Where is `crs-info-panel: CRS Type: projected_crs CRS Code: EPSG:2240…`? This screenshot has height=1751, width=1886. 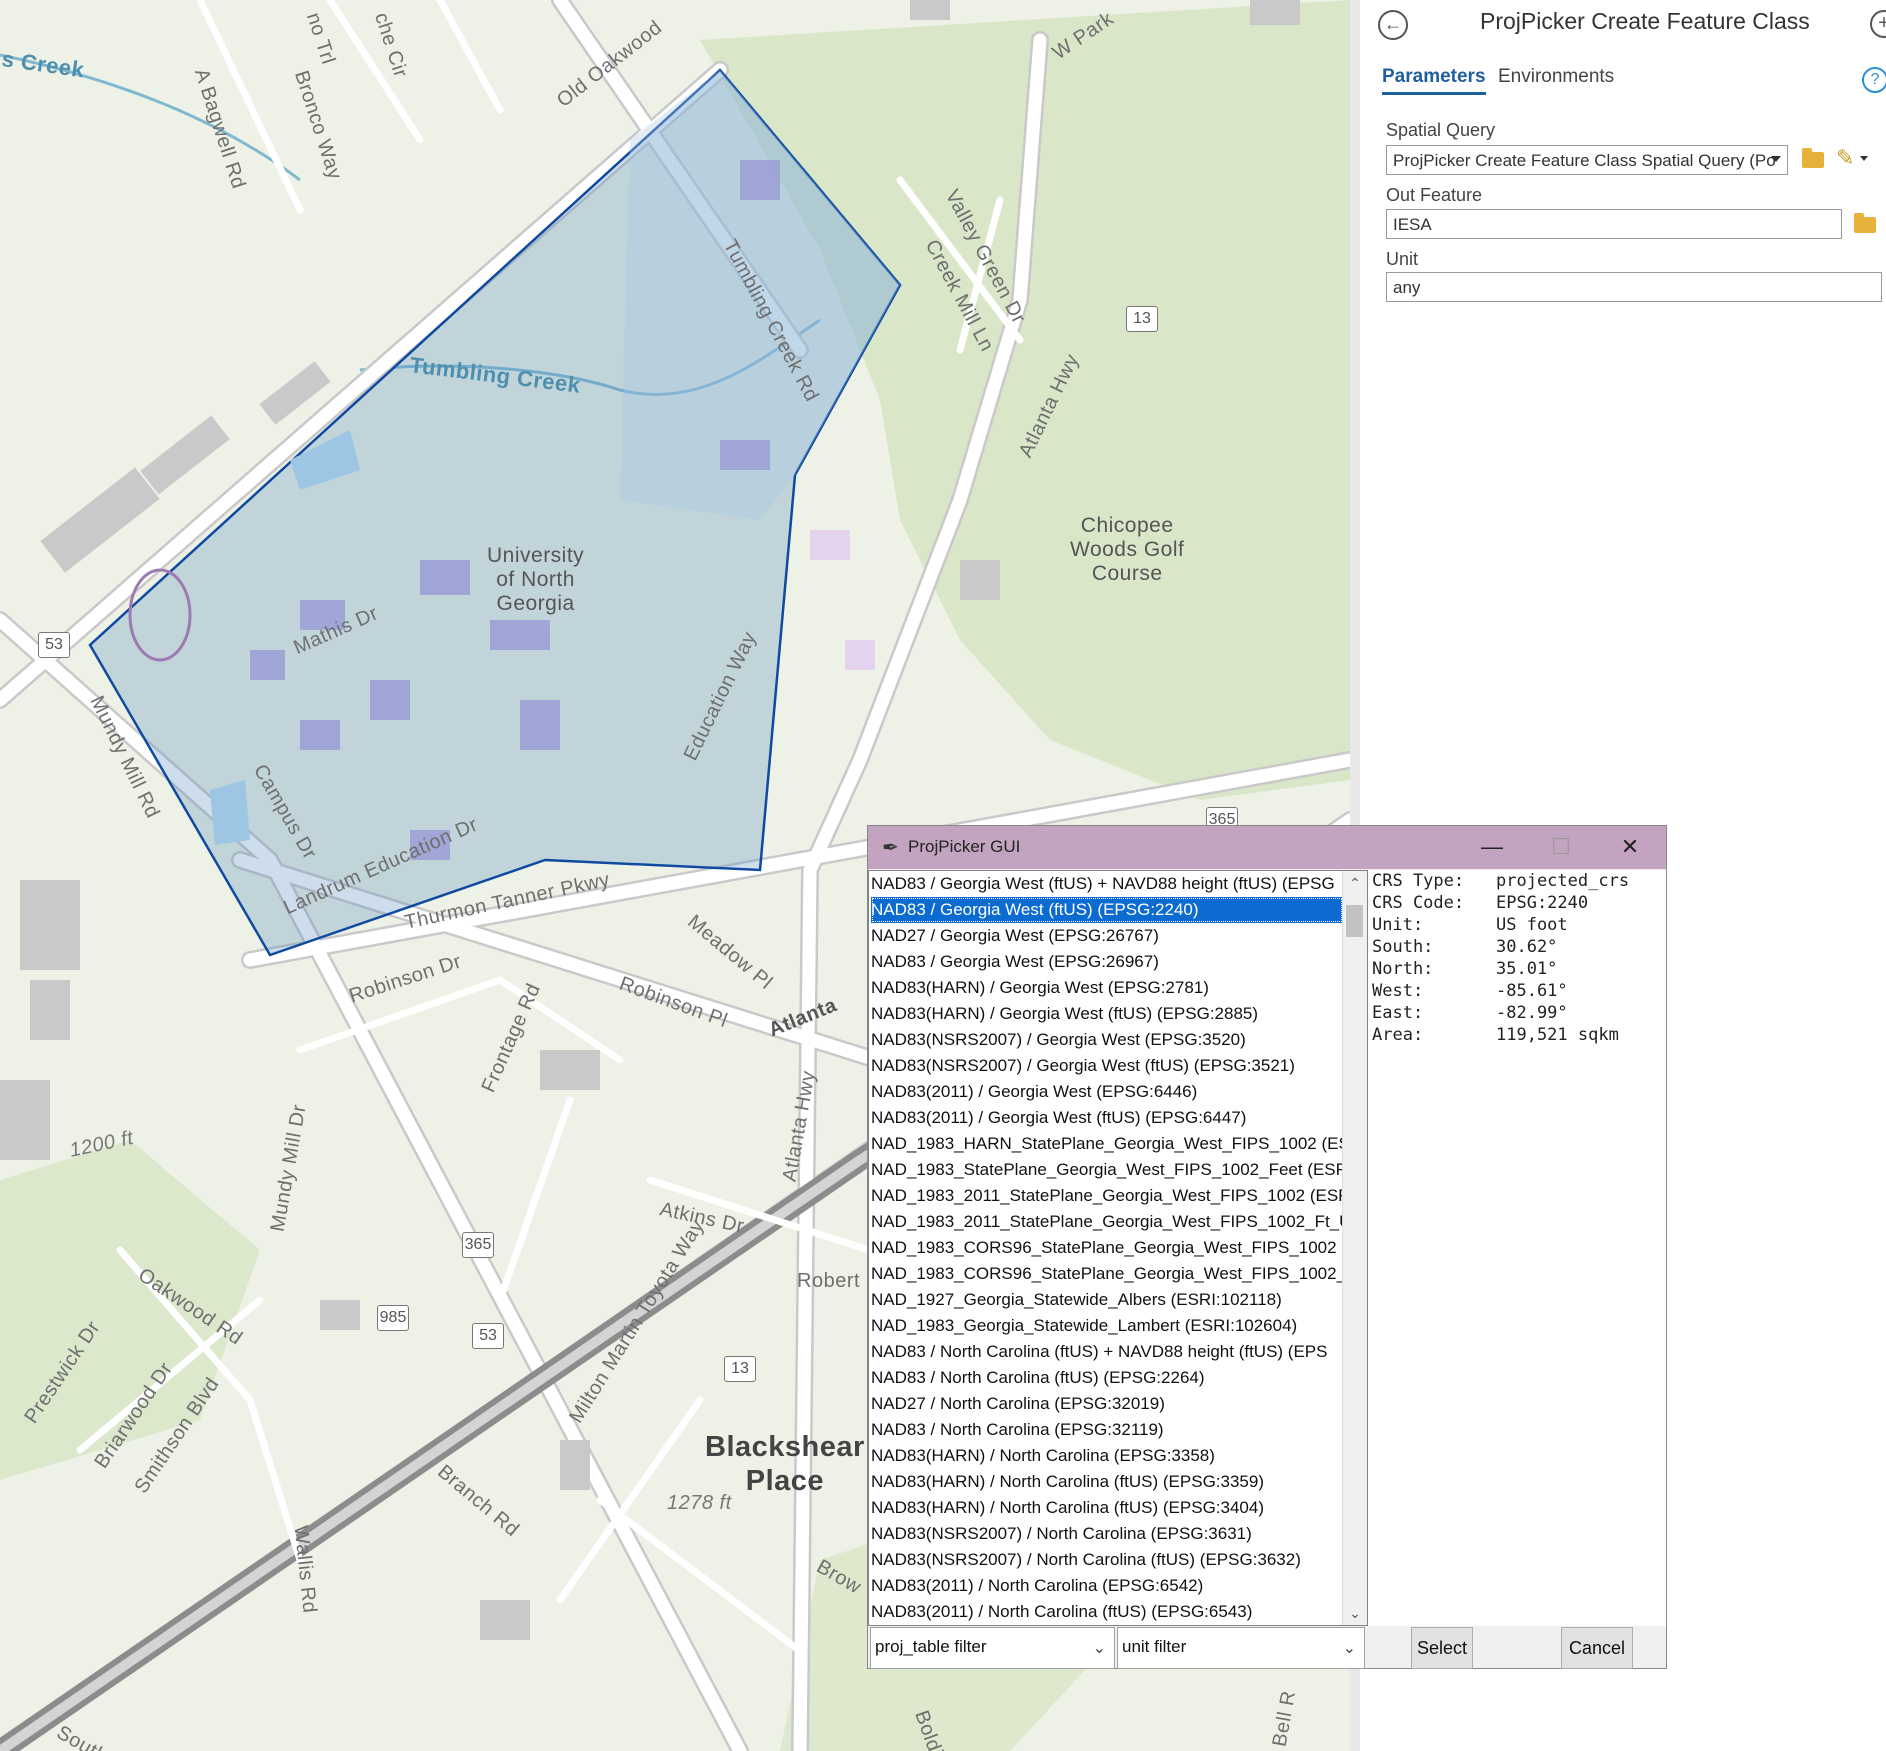 crs-info-panel: CRS Type: projected_crs CRS Code: EPSG:2240… is located at coordinates (1517, 1248).